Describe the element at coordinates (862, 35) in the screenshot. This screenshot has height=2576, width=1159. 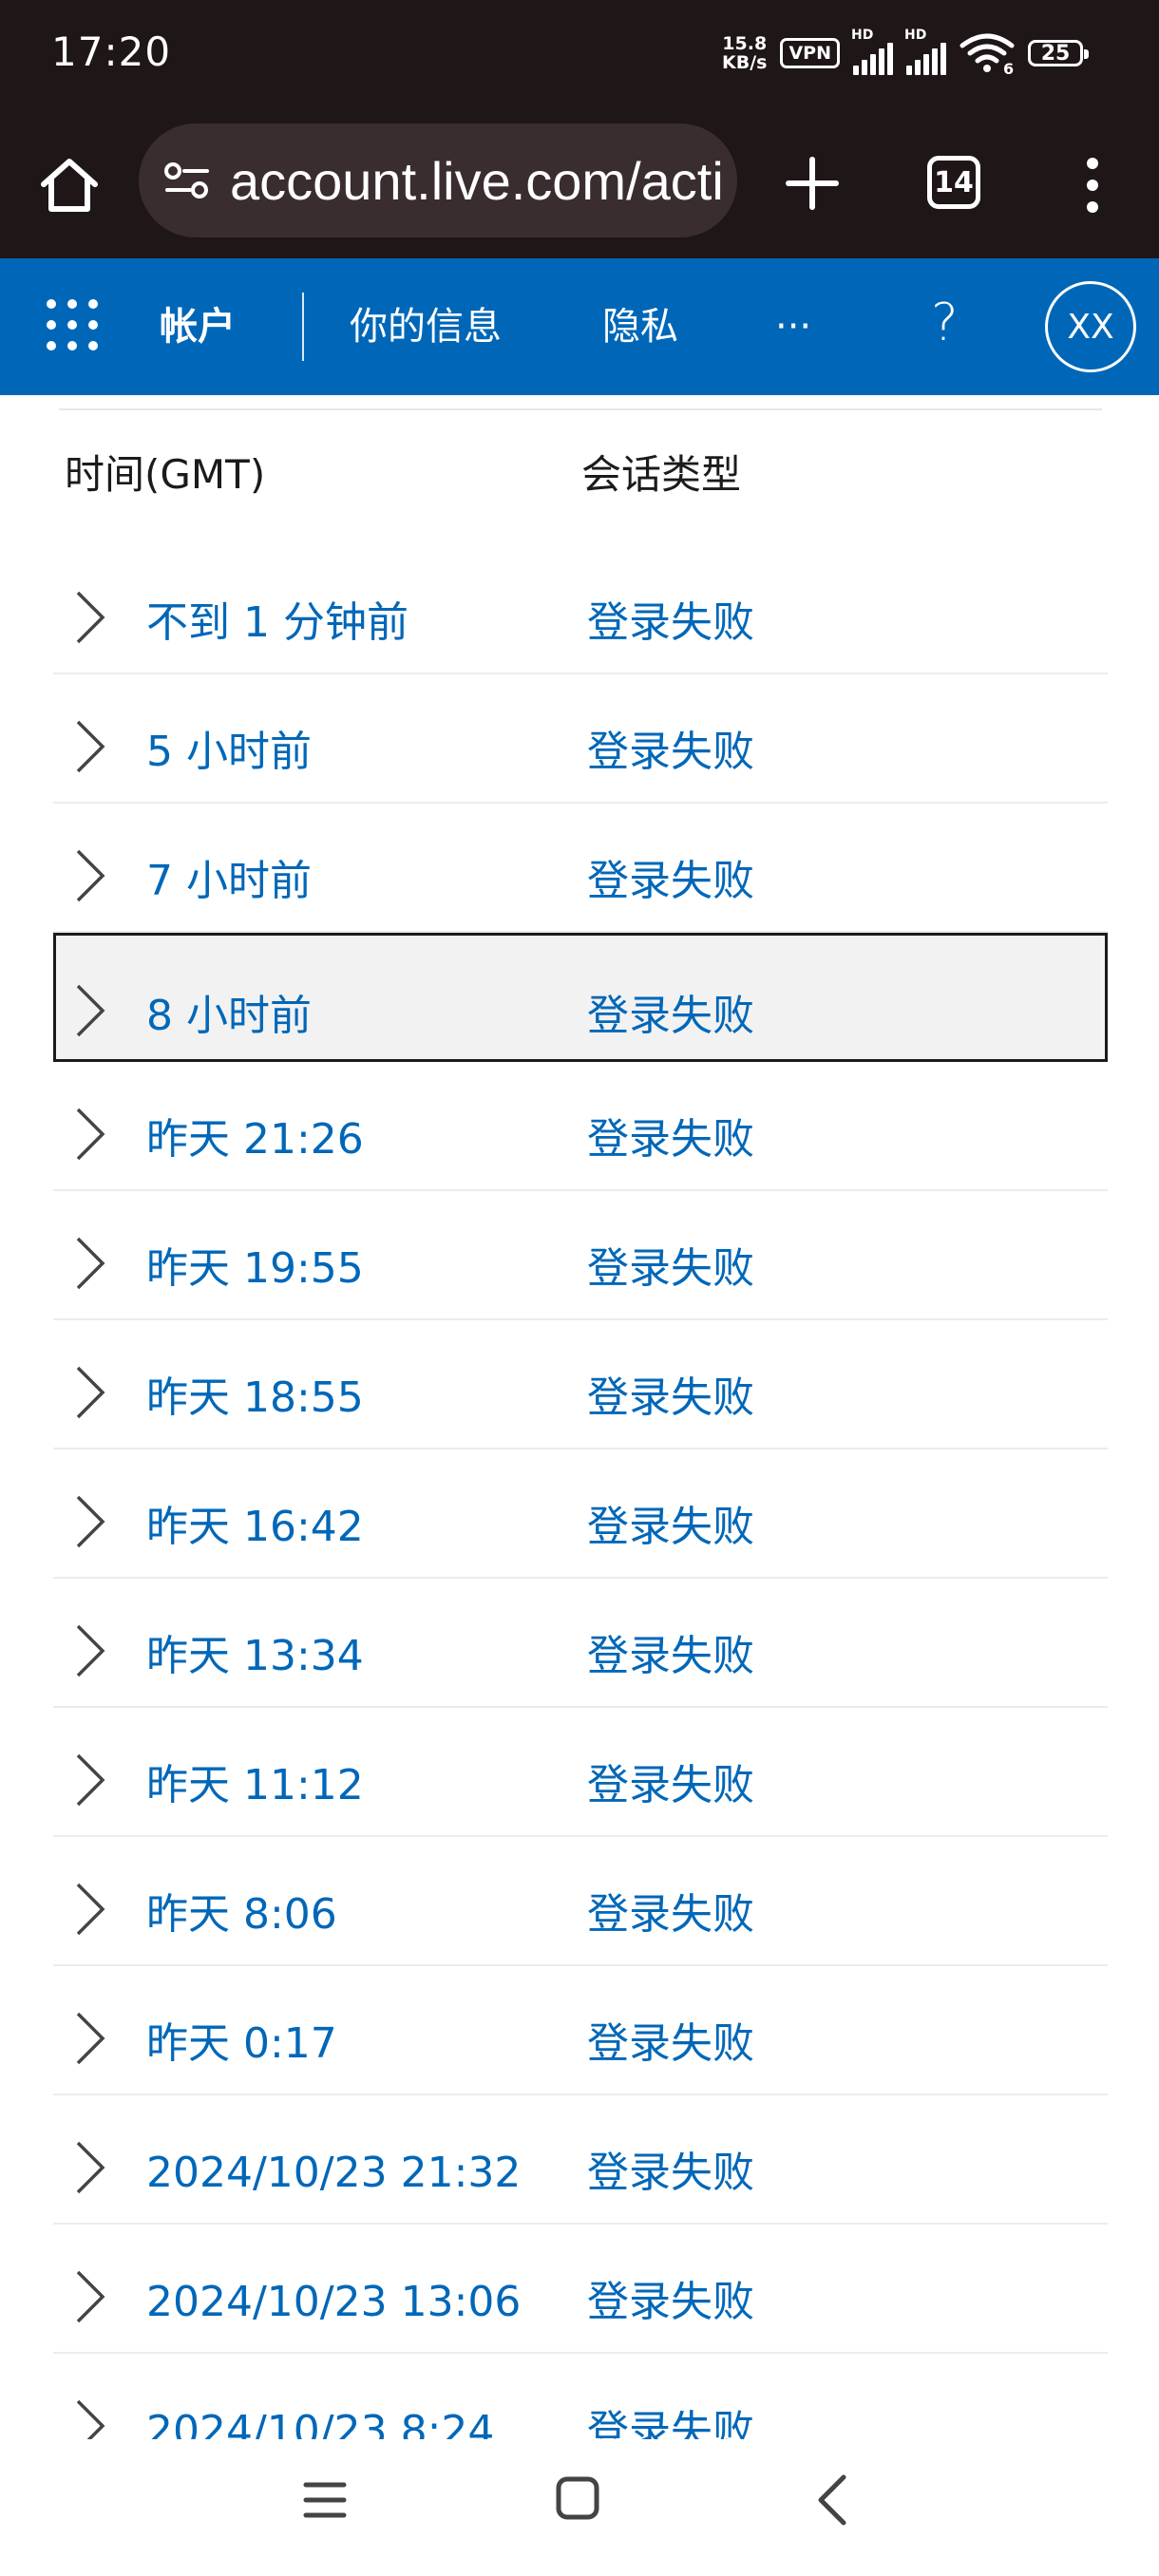
I see `hd-label: HD` at that location.